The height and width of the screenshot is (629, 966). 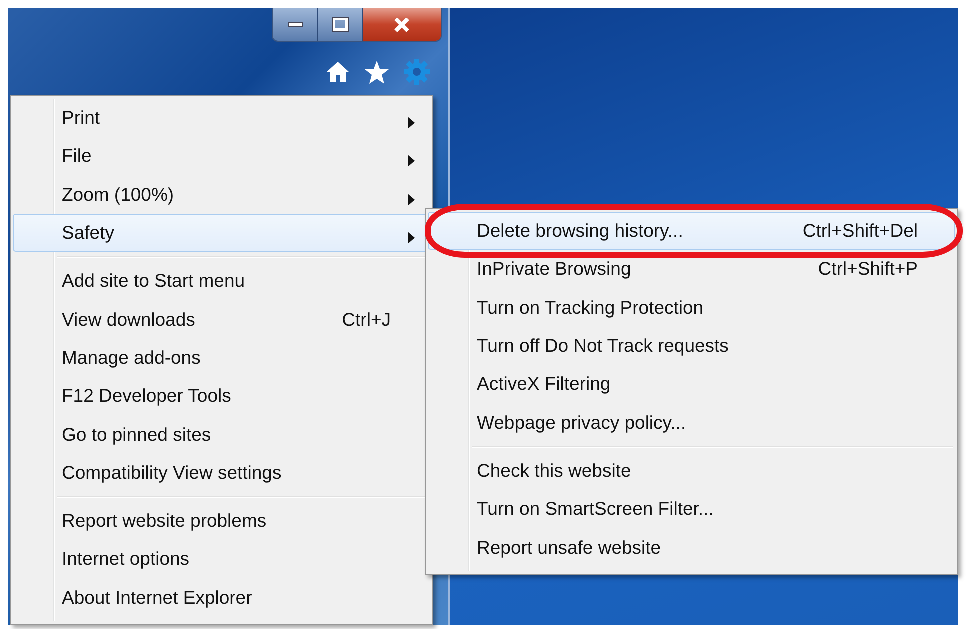 What do you see at coordinates (366, 319) in the screenshot?
I see `shortcut-label: Ctrl+J` at bounding box center [366, 319].